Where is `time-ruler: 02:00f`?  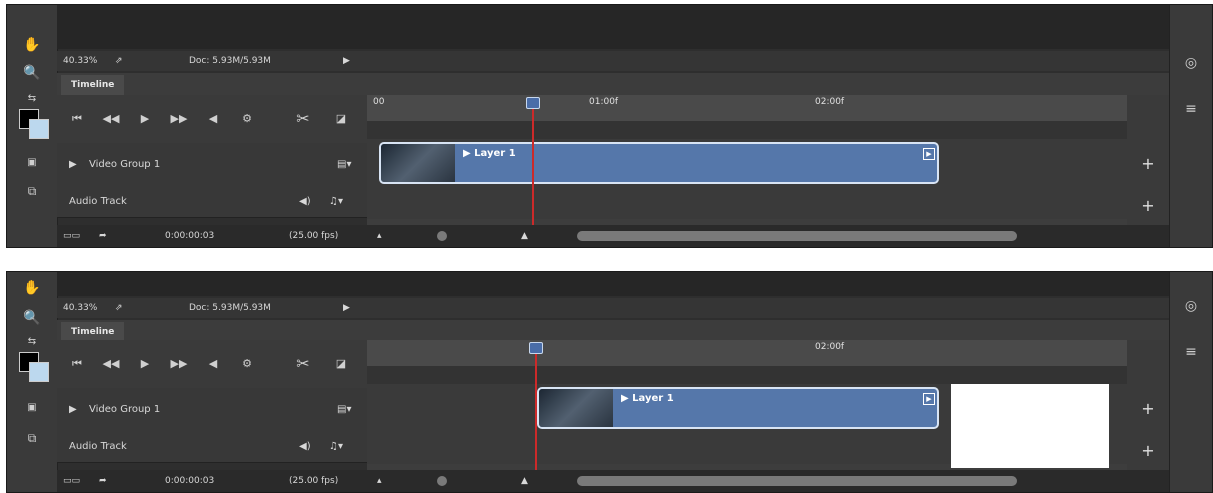 time-ruler: 02:00f is located at coordinates (747, 353).